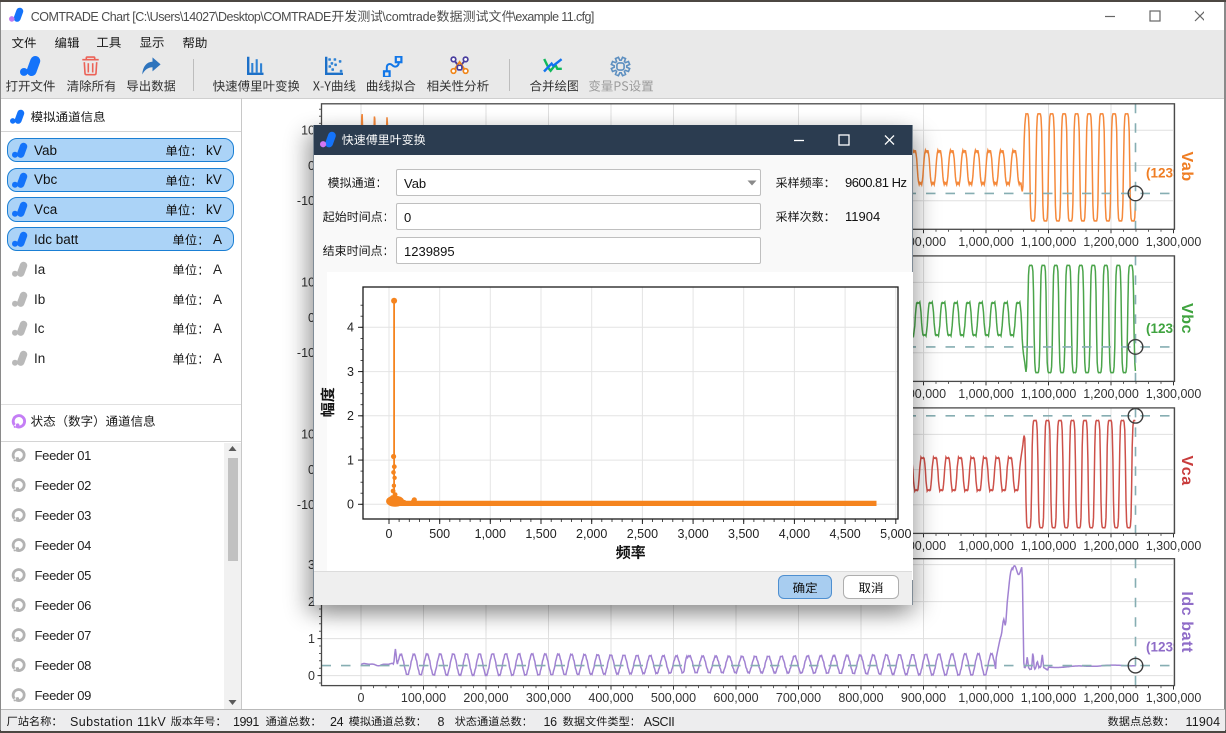 The height and width of the screenshot is (733, 1226). I want to click on svg-text: Vbc, so click(1186, 318).